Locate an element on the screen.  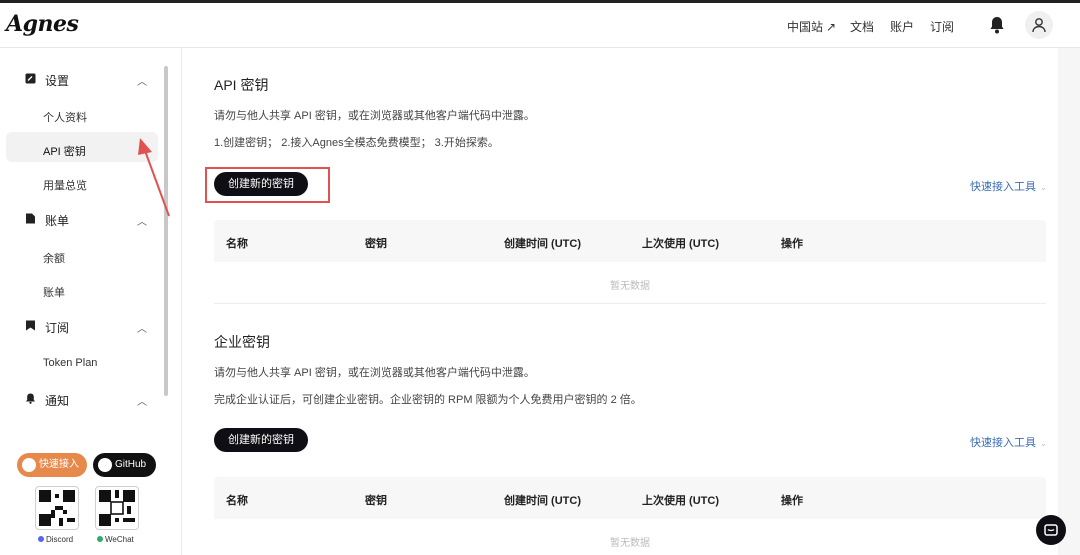
sidebar-section-notifications: 通知 is located at coordinates (57, 400).